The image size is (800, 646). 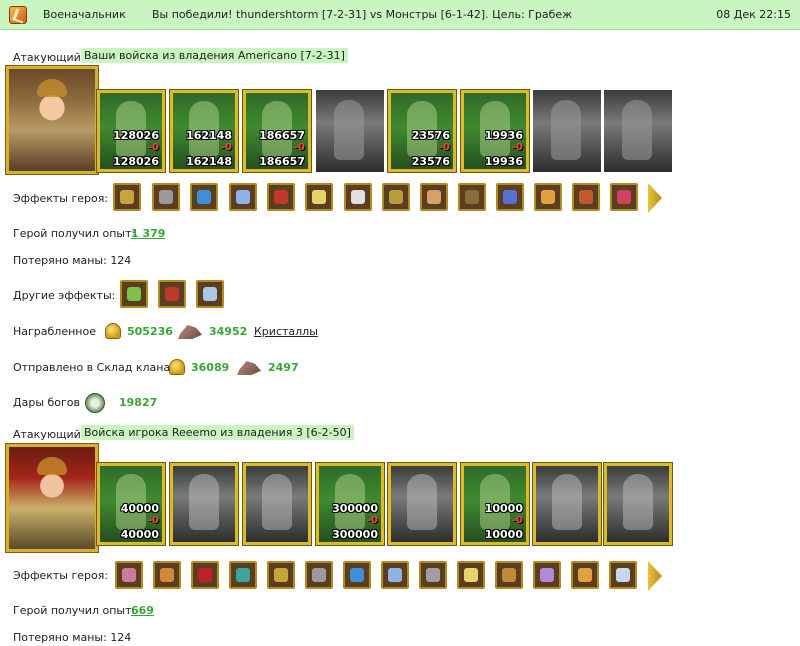 What do you see at coordinates (283, 367) in the screenshot?
I see `sent-crystal-value: 2497` at bounding box center [283, 367].